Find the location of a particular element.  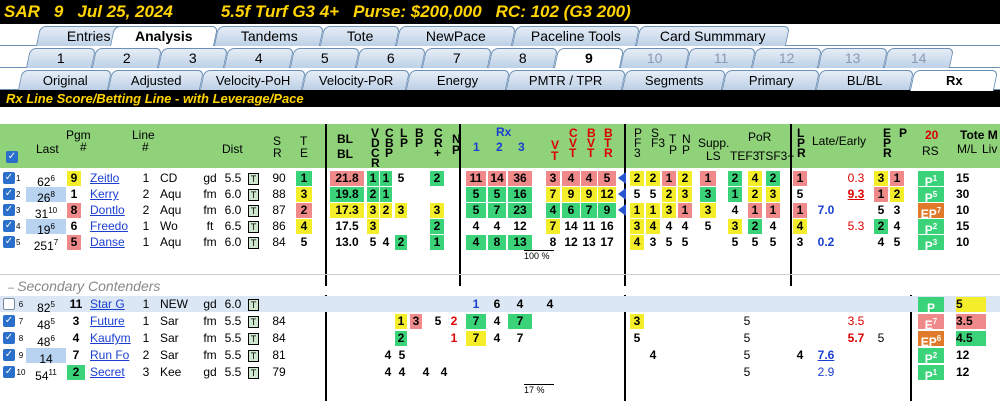

tab-1: 1 is located at coordinates (61, 58).